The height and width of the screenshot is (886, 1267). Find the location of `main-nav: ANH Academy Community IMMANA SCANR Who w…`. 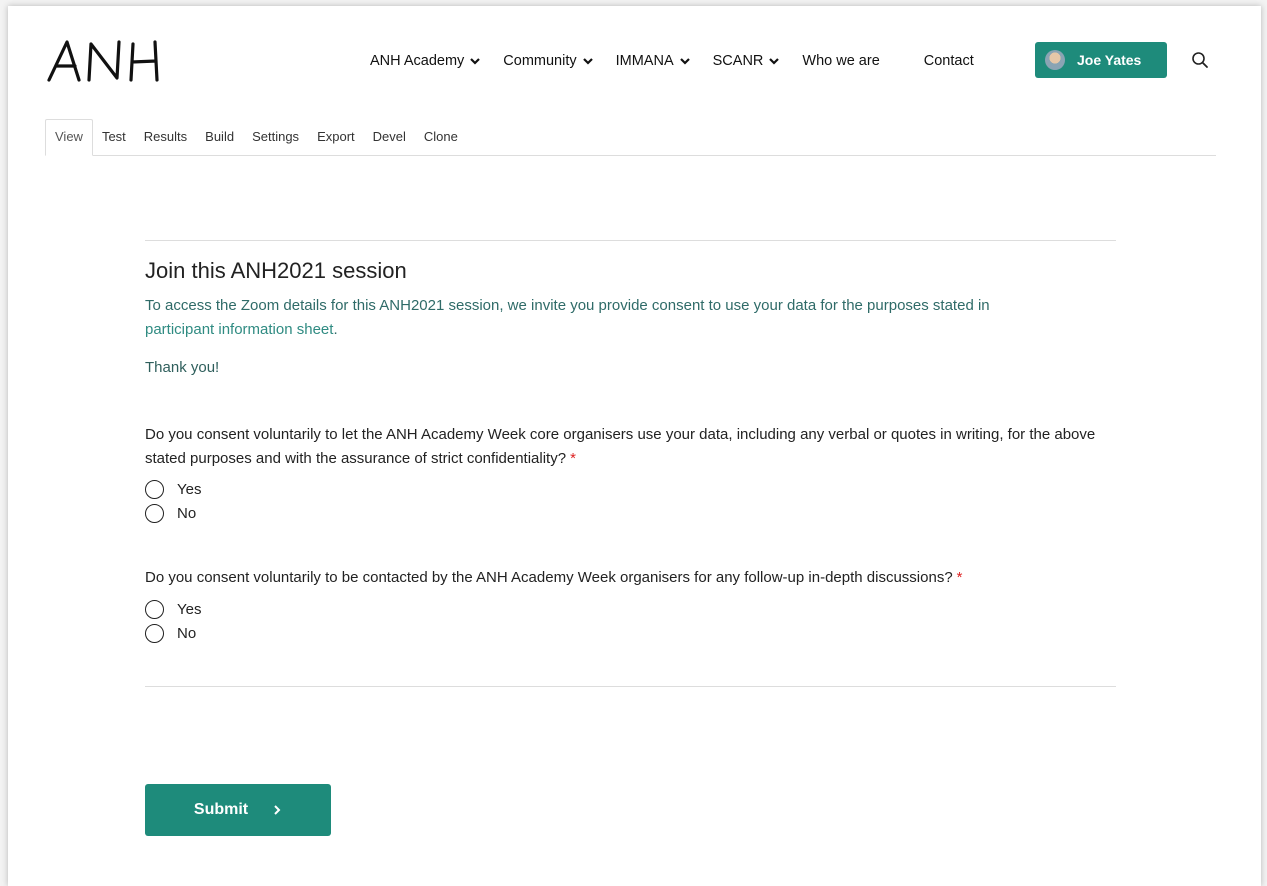

main-nav: ANH Academy Community IMMANA SCANR Who w… is located at coordinates (683, 61).